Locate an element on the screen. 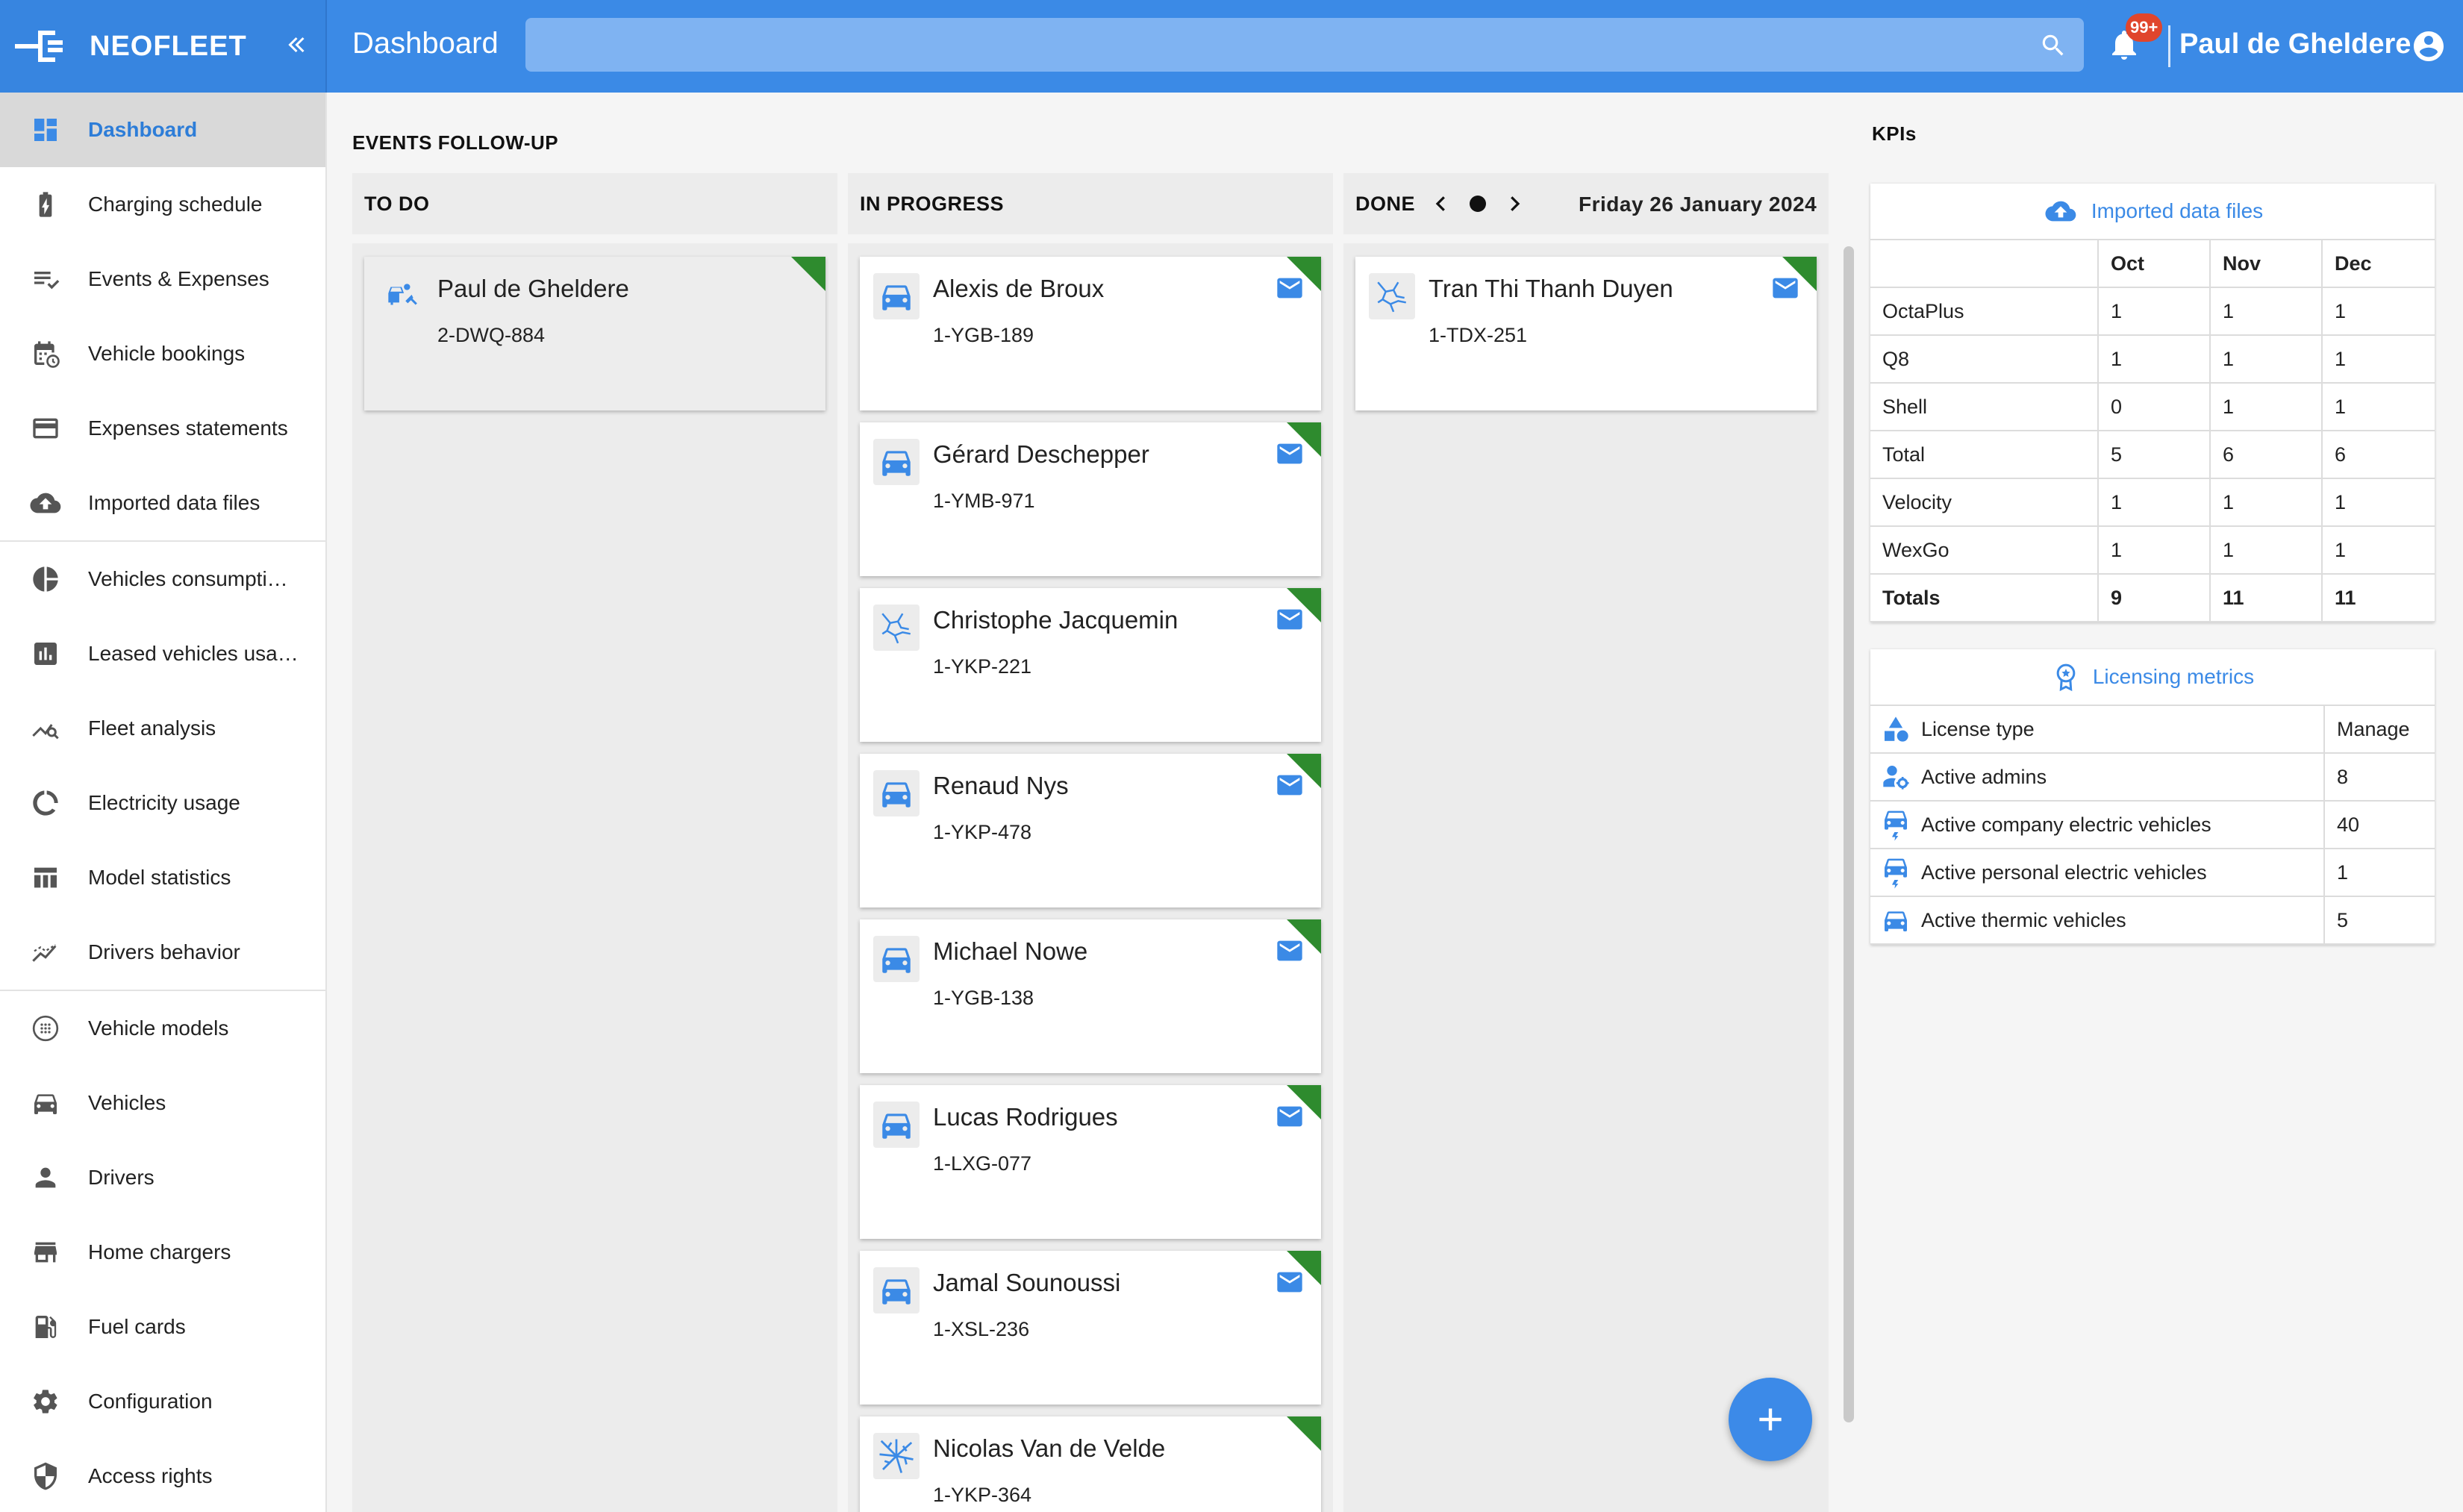 This screenshot has width=2463, height=1512. panel-header: Licensing metrics is located at coordinates (2152, 677).